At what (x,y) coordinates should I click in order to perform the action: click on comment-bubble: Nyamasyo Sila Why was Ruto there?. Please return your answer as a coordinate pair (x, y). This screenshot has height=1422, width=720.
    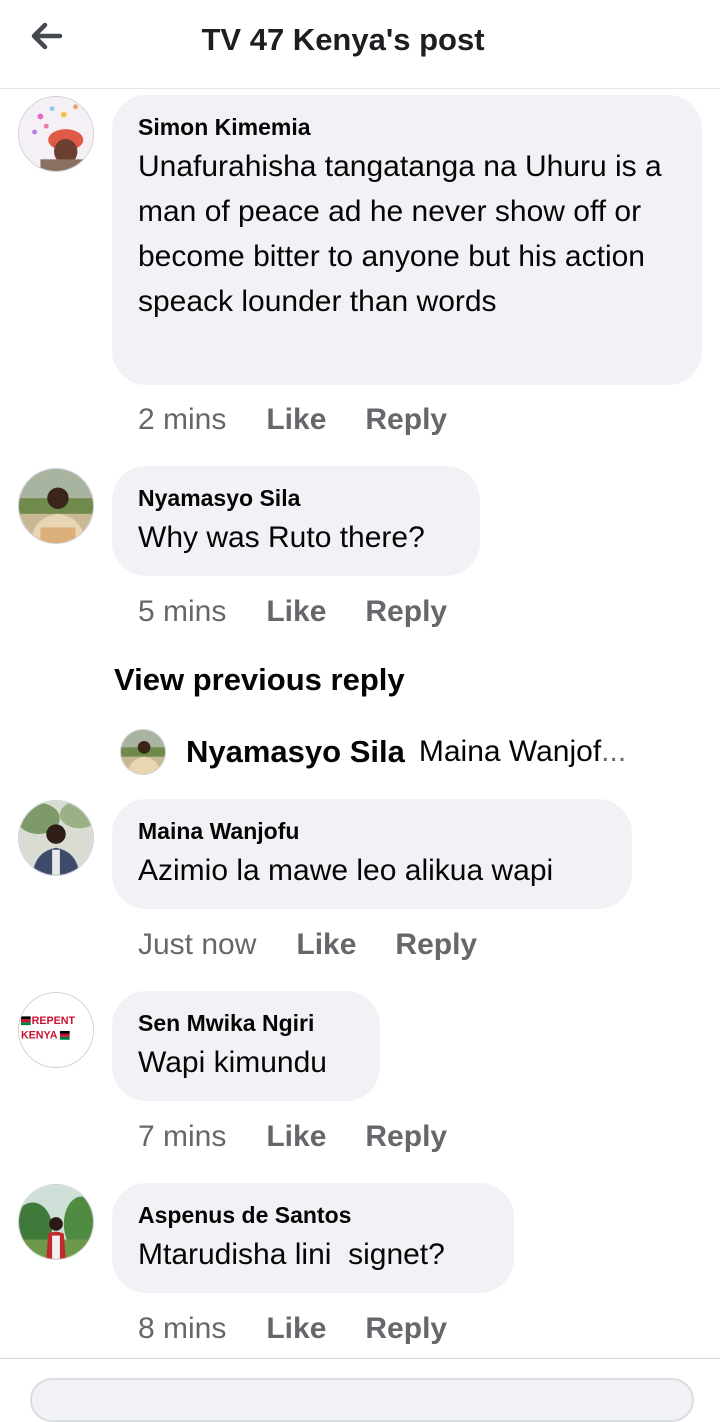
    Looking at the image, I should click on (296, 521).